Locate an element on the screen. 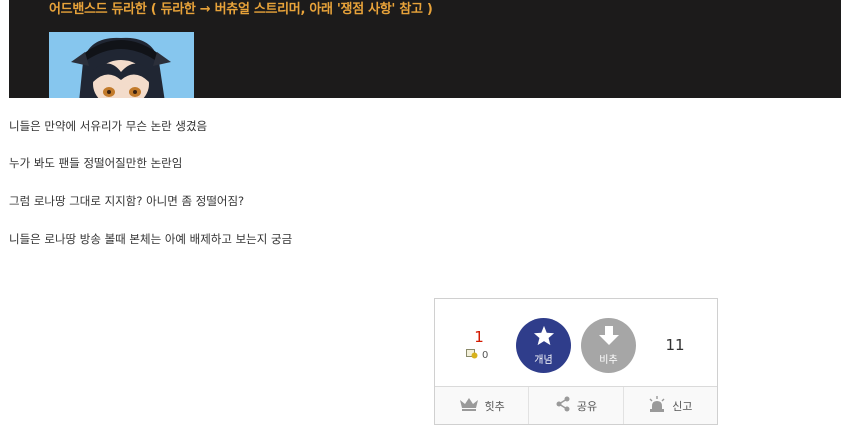 The image size is (850, 443). star-icon is located at coordinates (544, 337).